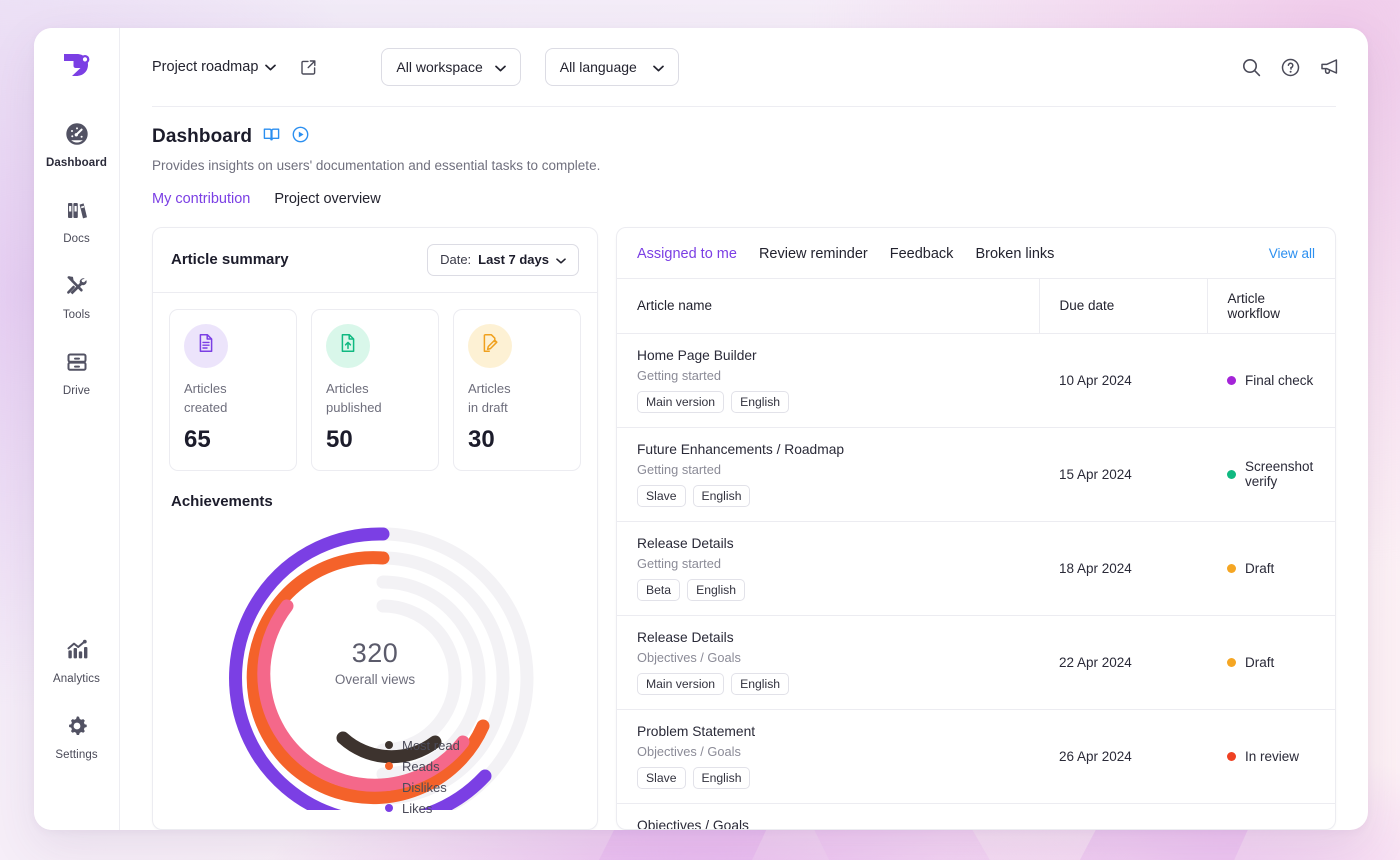 This screenshot has height=860, width=1400. I want to click on stat-icon-wrap, so click(206, 345).